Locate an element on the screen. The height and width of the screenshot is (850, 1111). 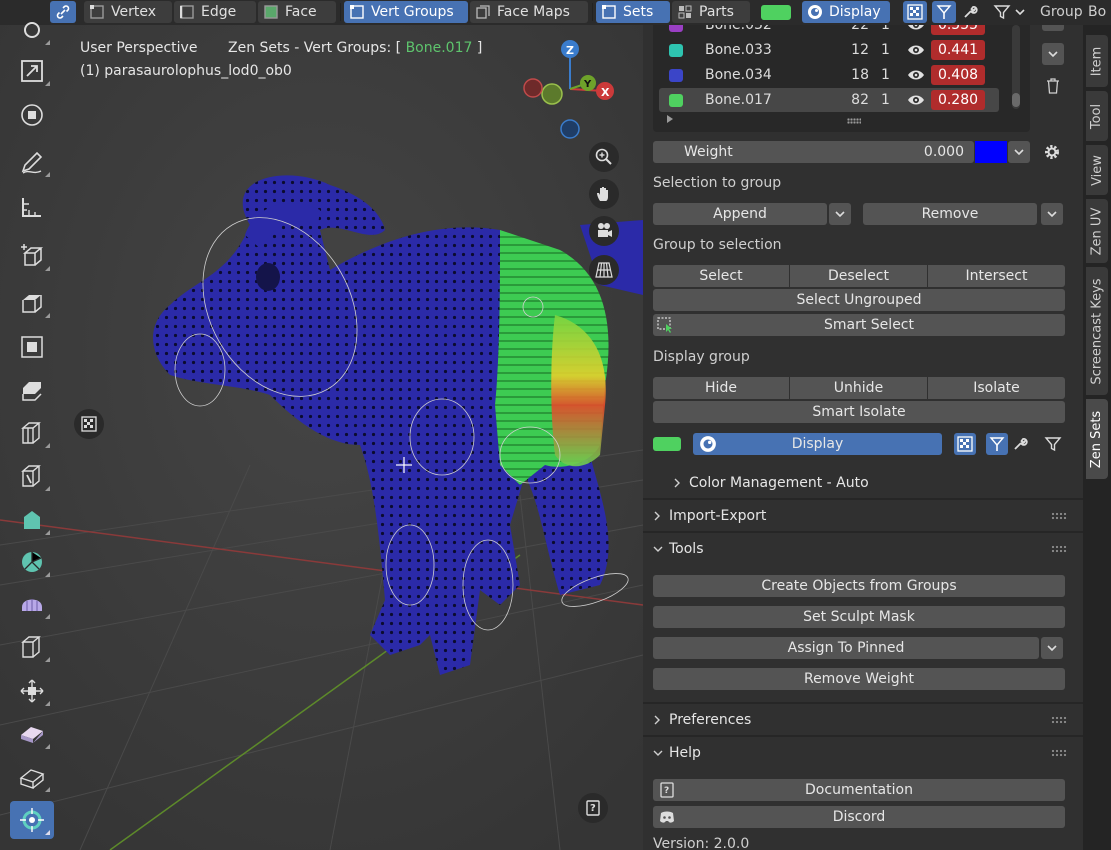
hierarchy-toggle-button is located at coordinates (944, 12).